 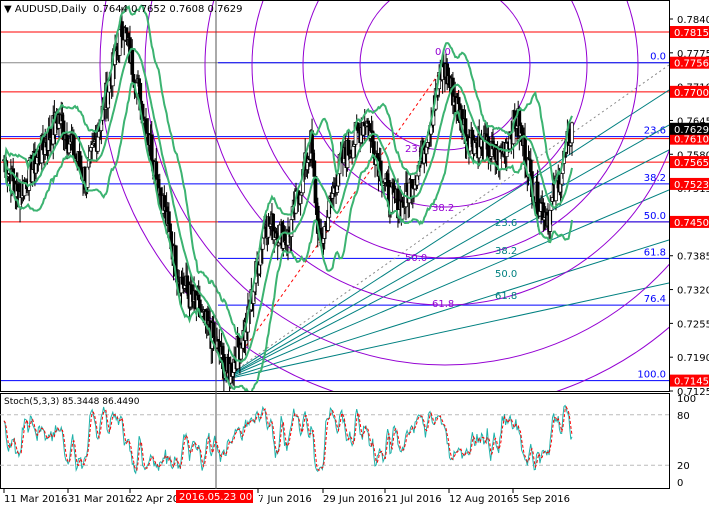 I want to click on price-label: 0.7565, so click(x=691, y=163).